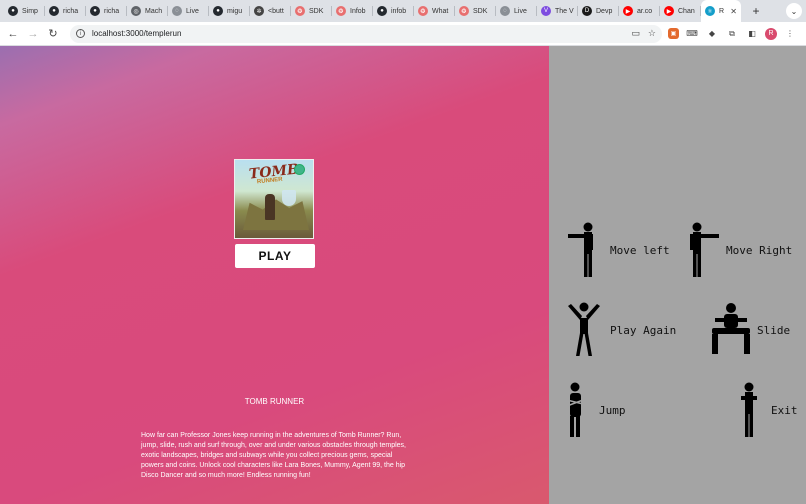  I want to click on address-bar: i localhost:3000/templerun ▭ ☆, so click(366, 33).